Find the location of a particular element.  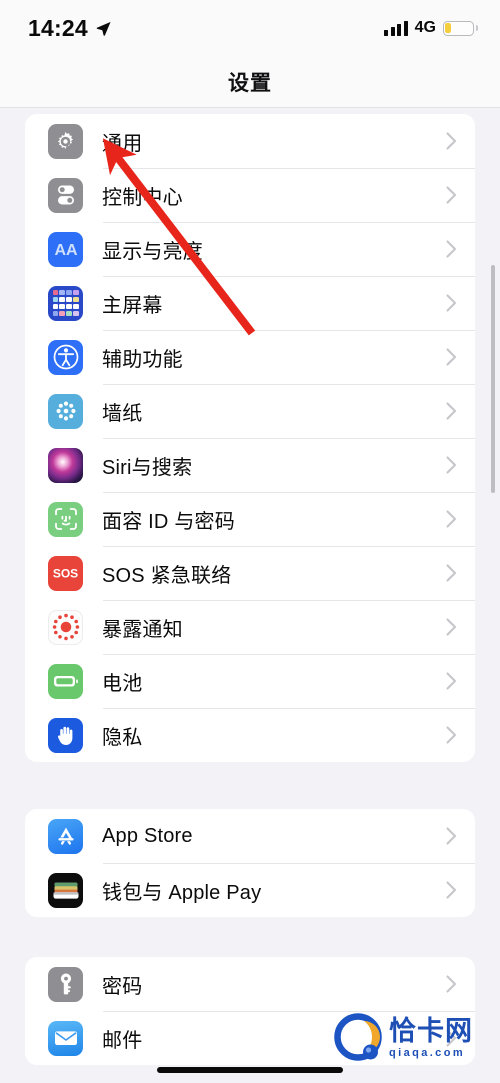

navigation-bar: 设置 is located at coordinates (250, 82).